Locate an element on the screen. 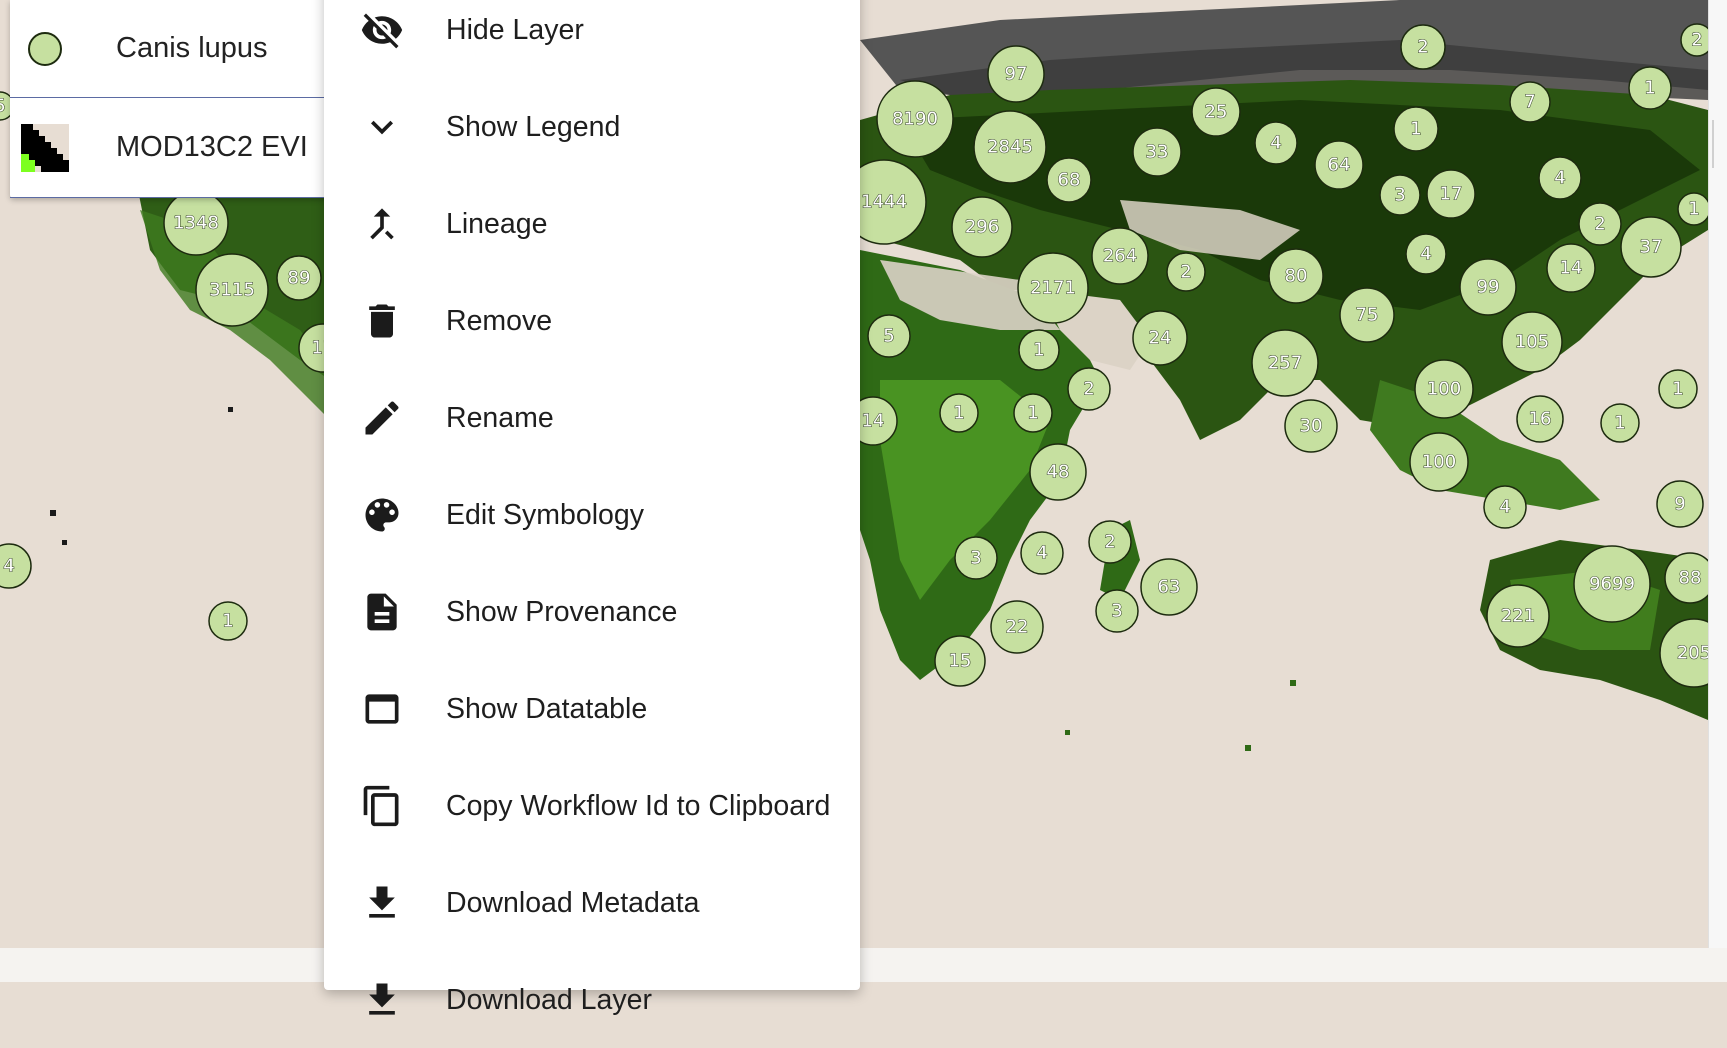 This screenshot has height=1048, width=1727. cluster-count: 4 is located at coordinates (1041, 553).